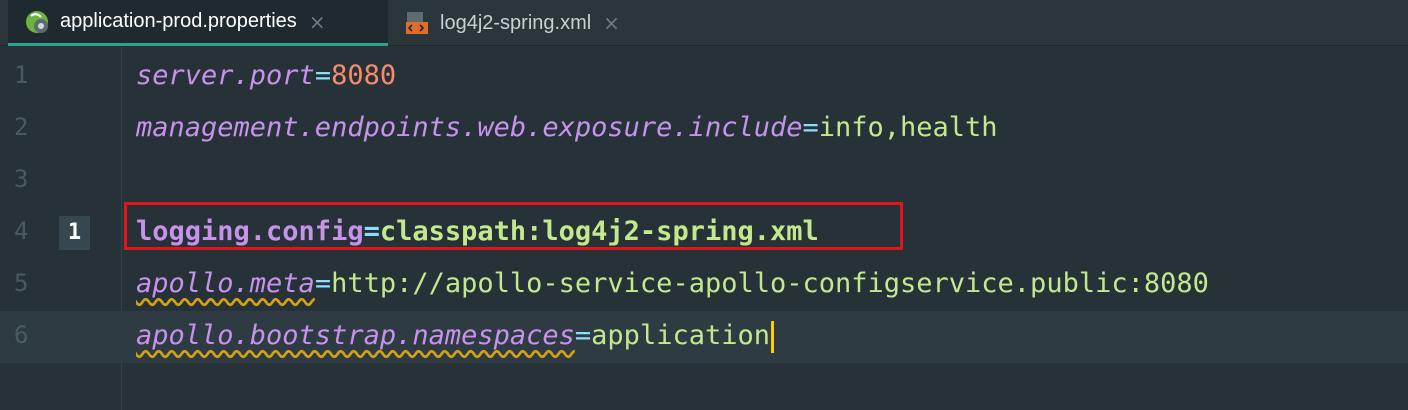 This screenshot has height=410, width=1408. What do you see at coordinates (21, 75) in the screenshot?
I see `line-number: 1` at bounding box center [21, 75].